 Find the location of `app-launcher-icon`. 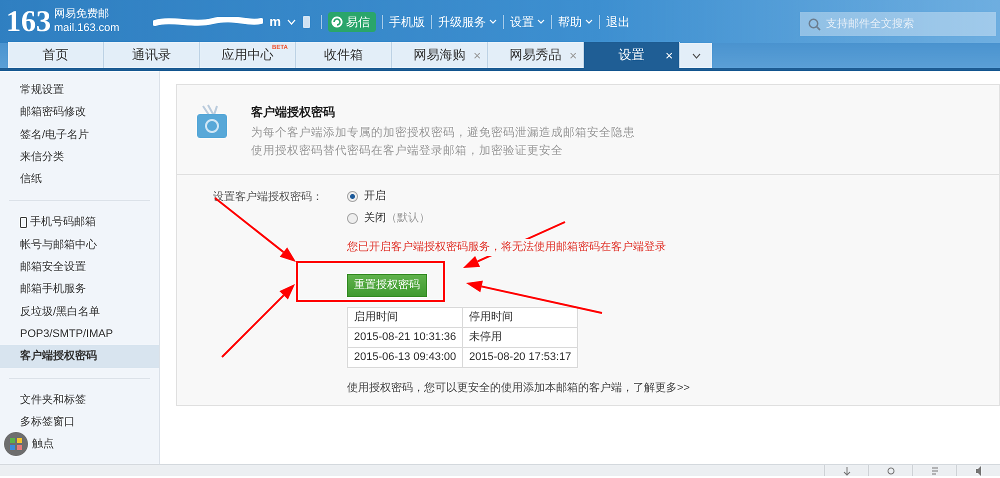

app-launcher-icon is located at coordinates (16, 444).